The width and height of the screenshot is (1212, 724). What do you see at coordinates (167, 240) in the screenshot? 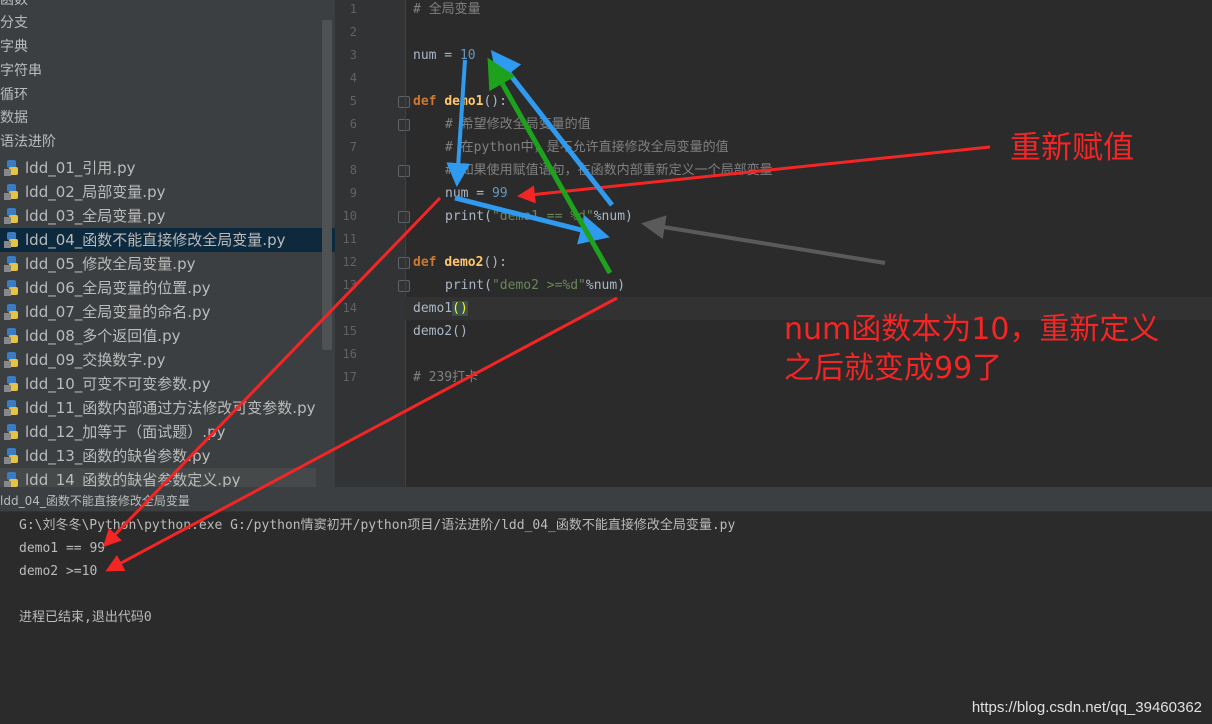
I see `file-item-selected: ldd_04_函数不能直接修改全局变量.py` at bounding box center [167, 240].